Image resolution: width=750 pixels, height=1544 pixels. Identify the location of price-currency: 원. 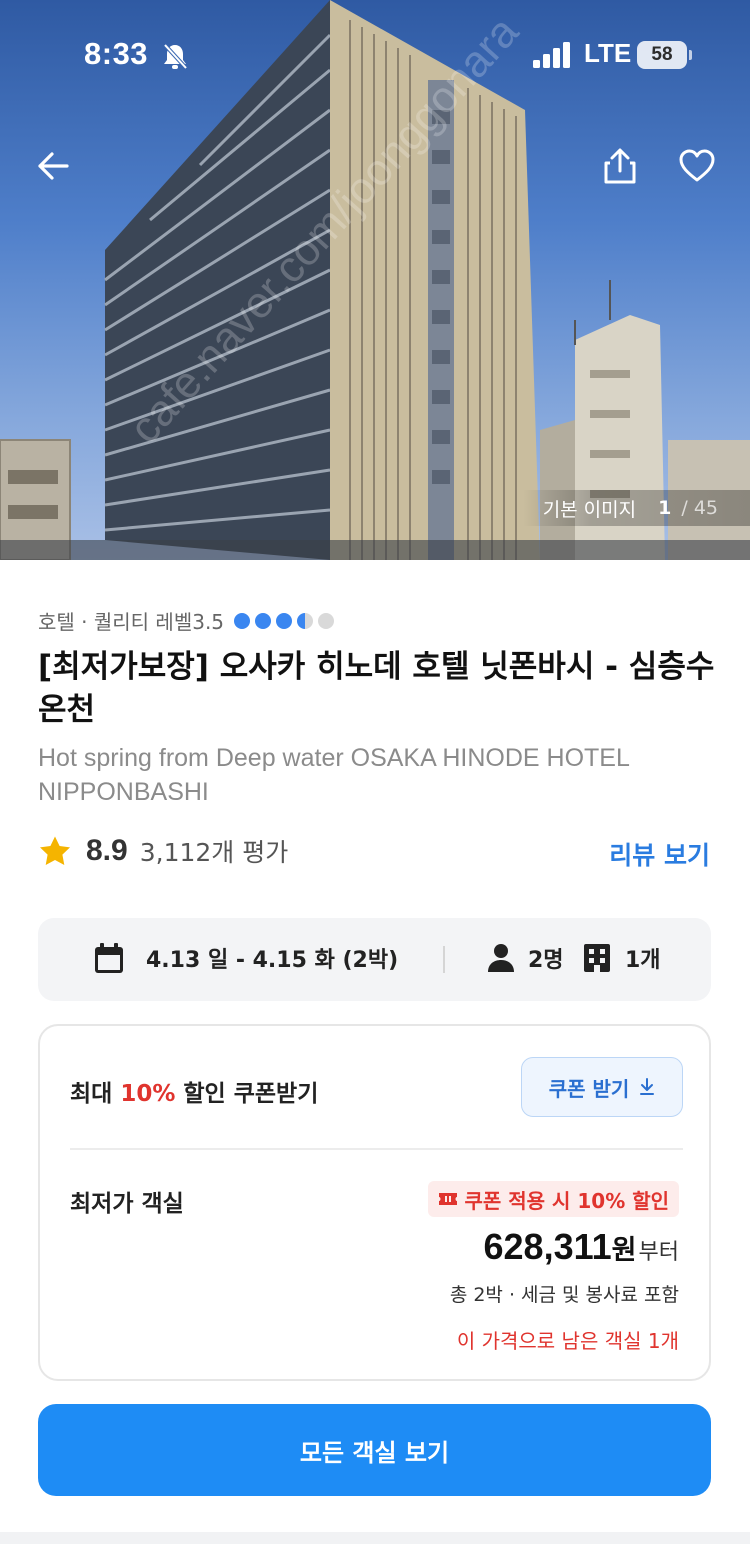
(624, 1250).